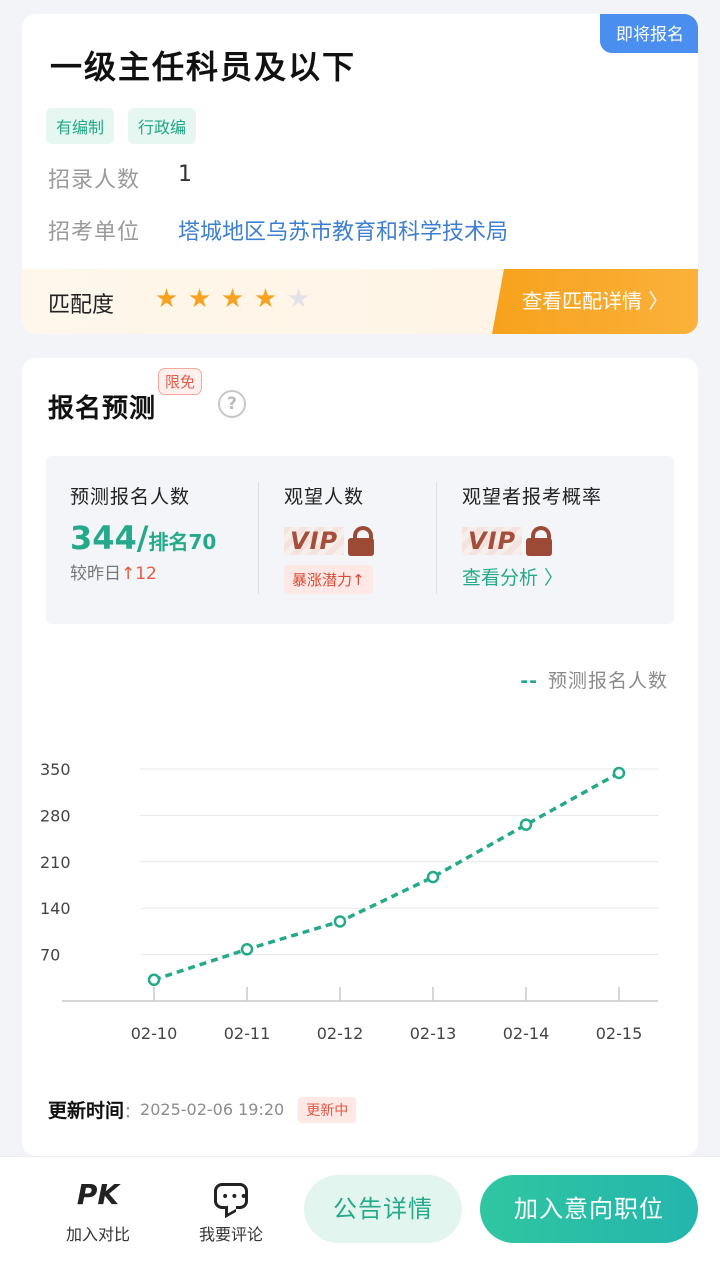  I want to click on recruit-unit-row: 招考单位 塔城地区乌苏市教育和科学技术局, so click(278, 230).